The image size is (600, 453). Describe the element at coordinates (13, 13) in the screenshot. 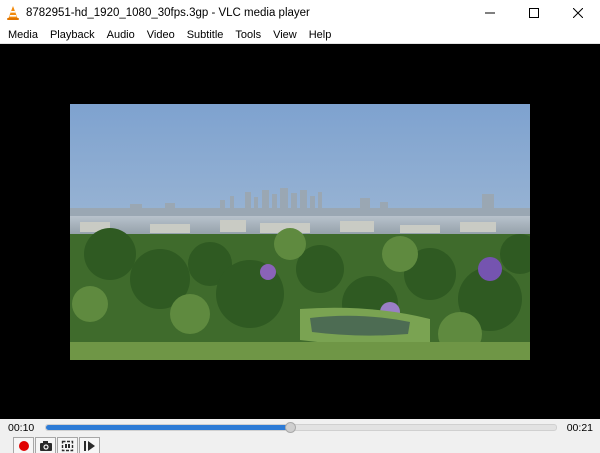

I see `vlc-cone-icon` at that location.